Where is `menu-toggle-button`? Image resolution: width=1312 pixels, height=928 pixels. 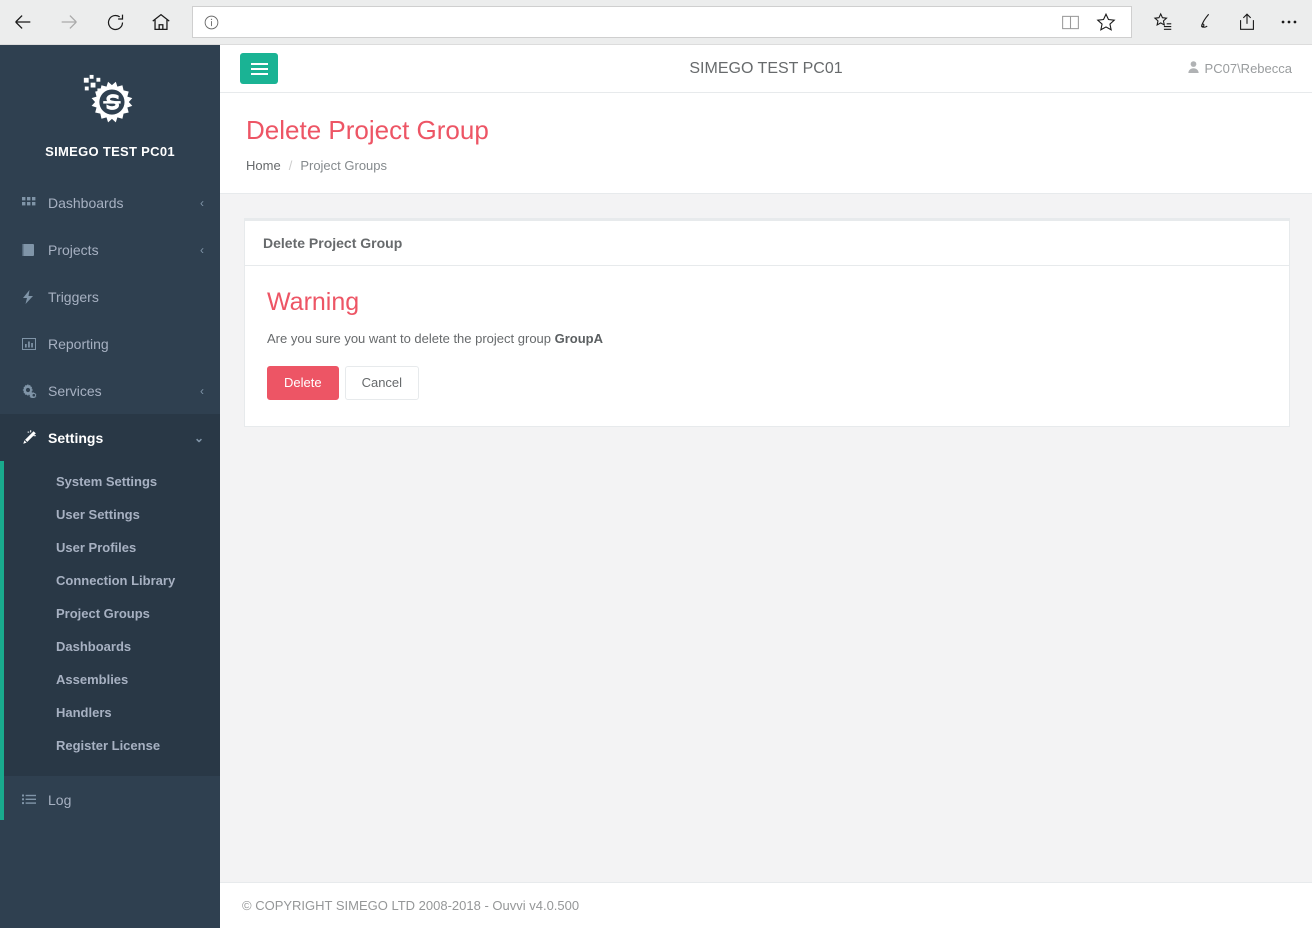
menu-toggle-button is located at coordinates (259, 68).